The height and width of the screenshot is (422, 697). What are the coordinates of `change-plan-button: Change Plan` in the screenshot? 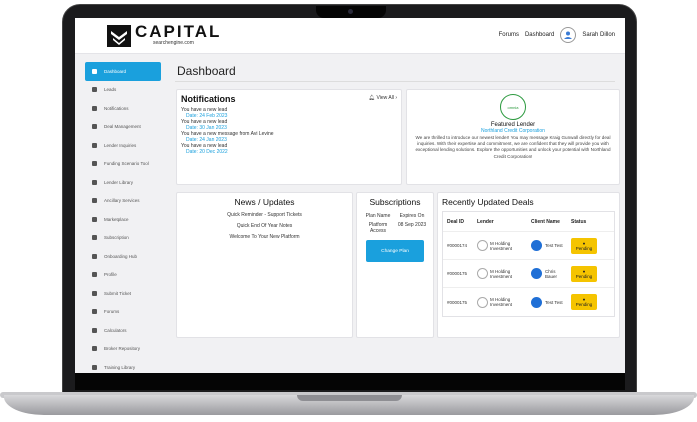 It's located at (395, 251).